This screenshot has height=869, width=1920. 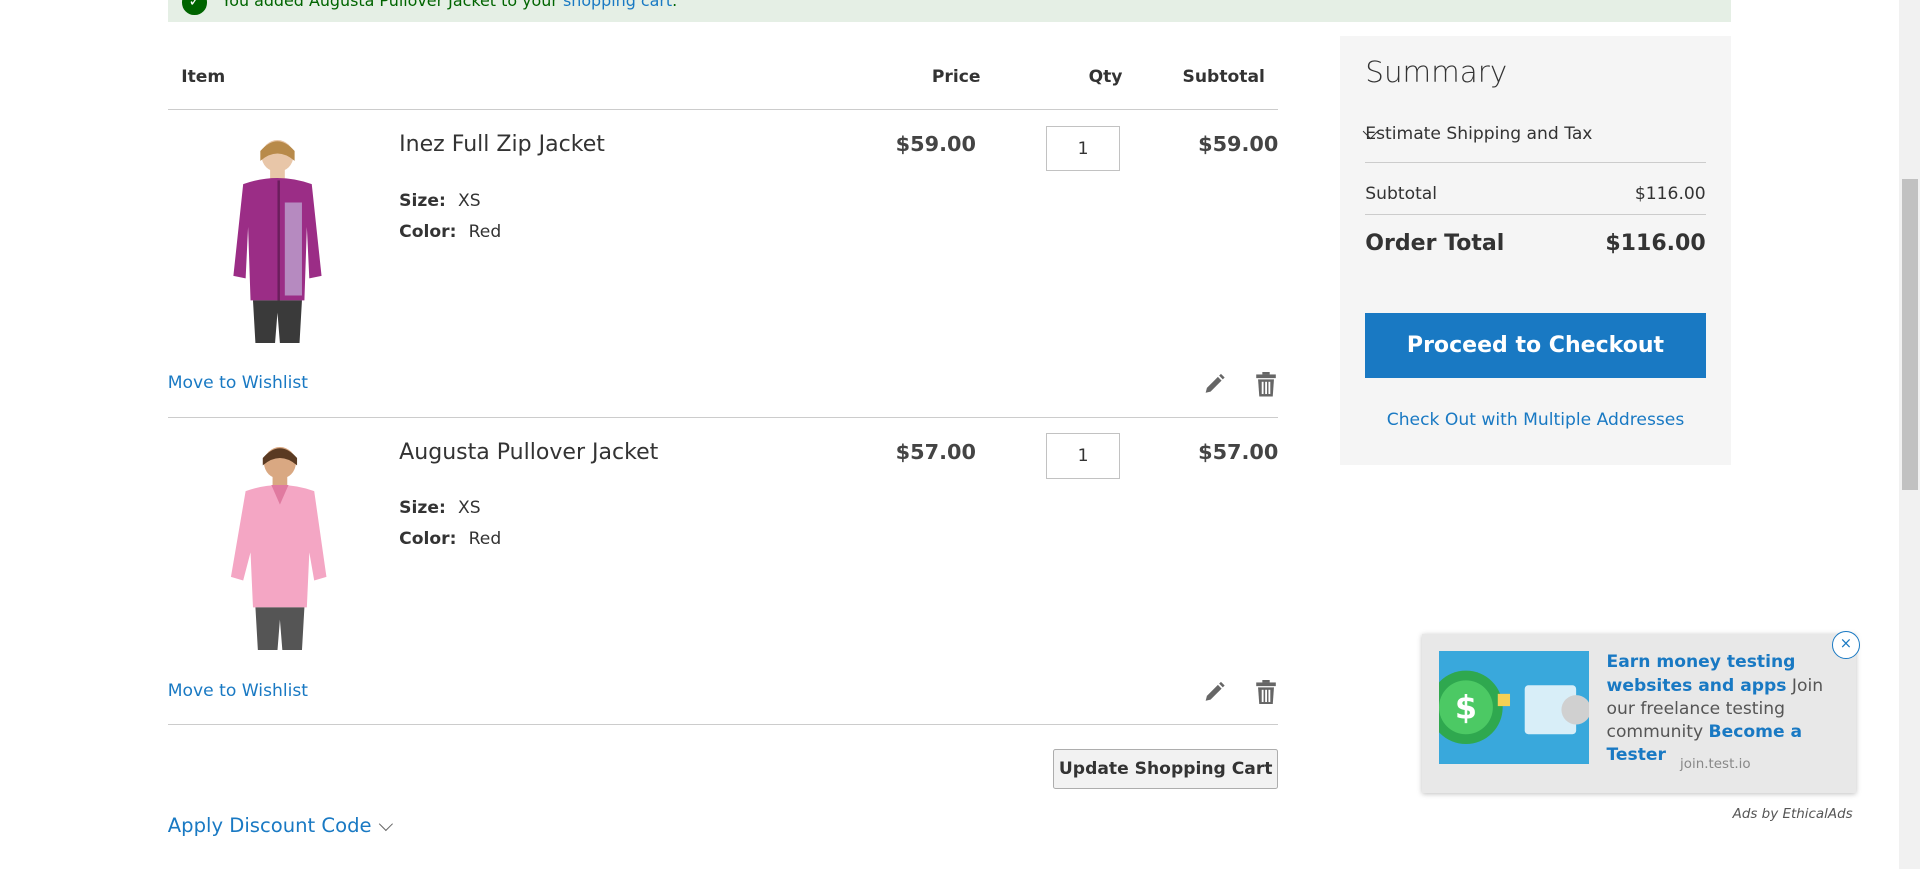 What do you see at coordinates (935, 451) in the screenshot?
I see `item-price: $57.00` at bounding box center [935, 451].